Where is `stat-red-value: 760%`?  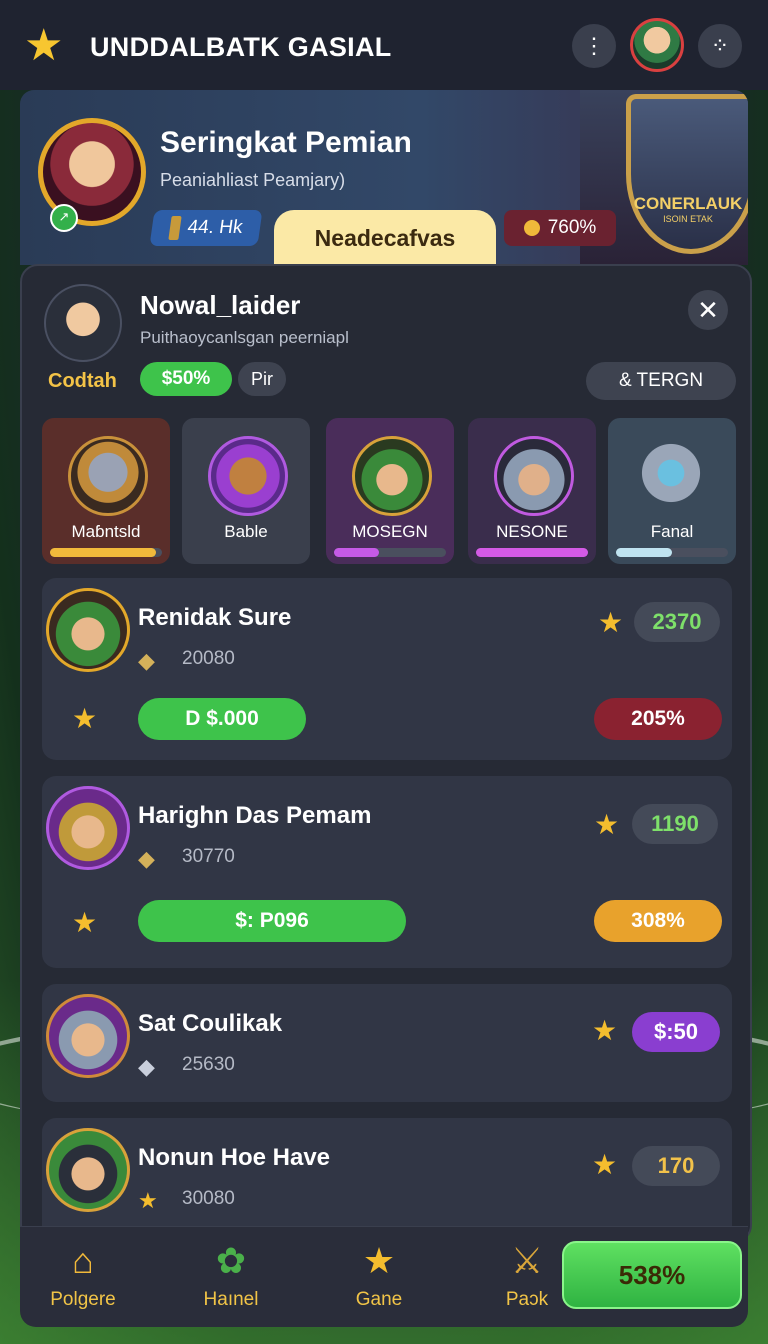
stat-red-value: 760% is located at coordinates (572, 227).